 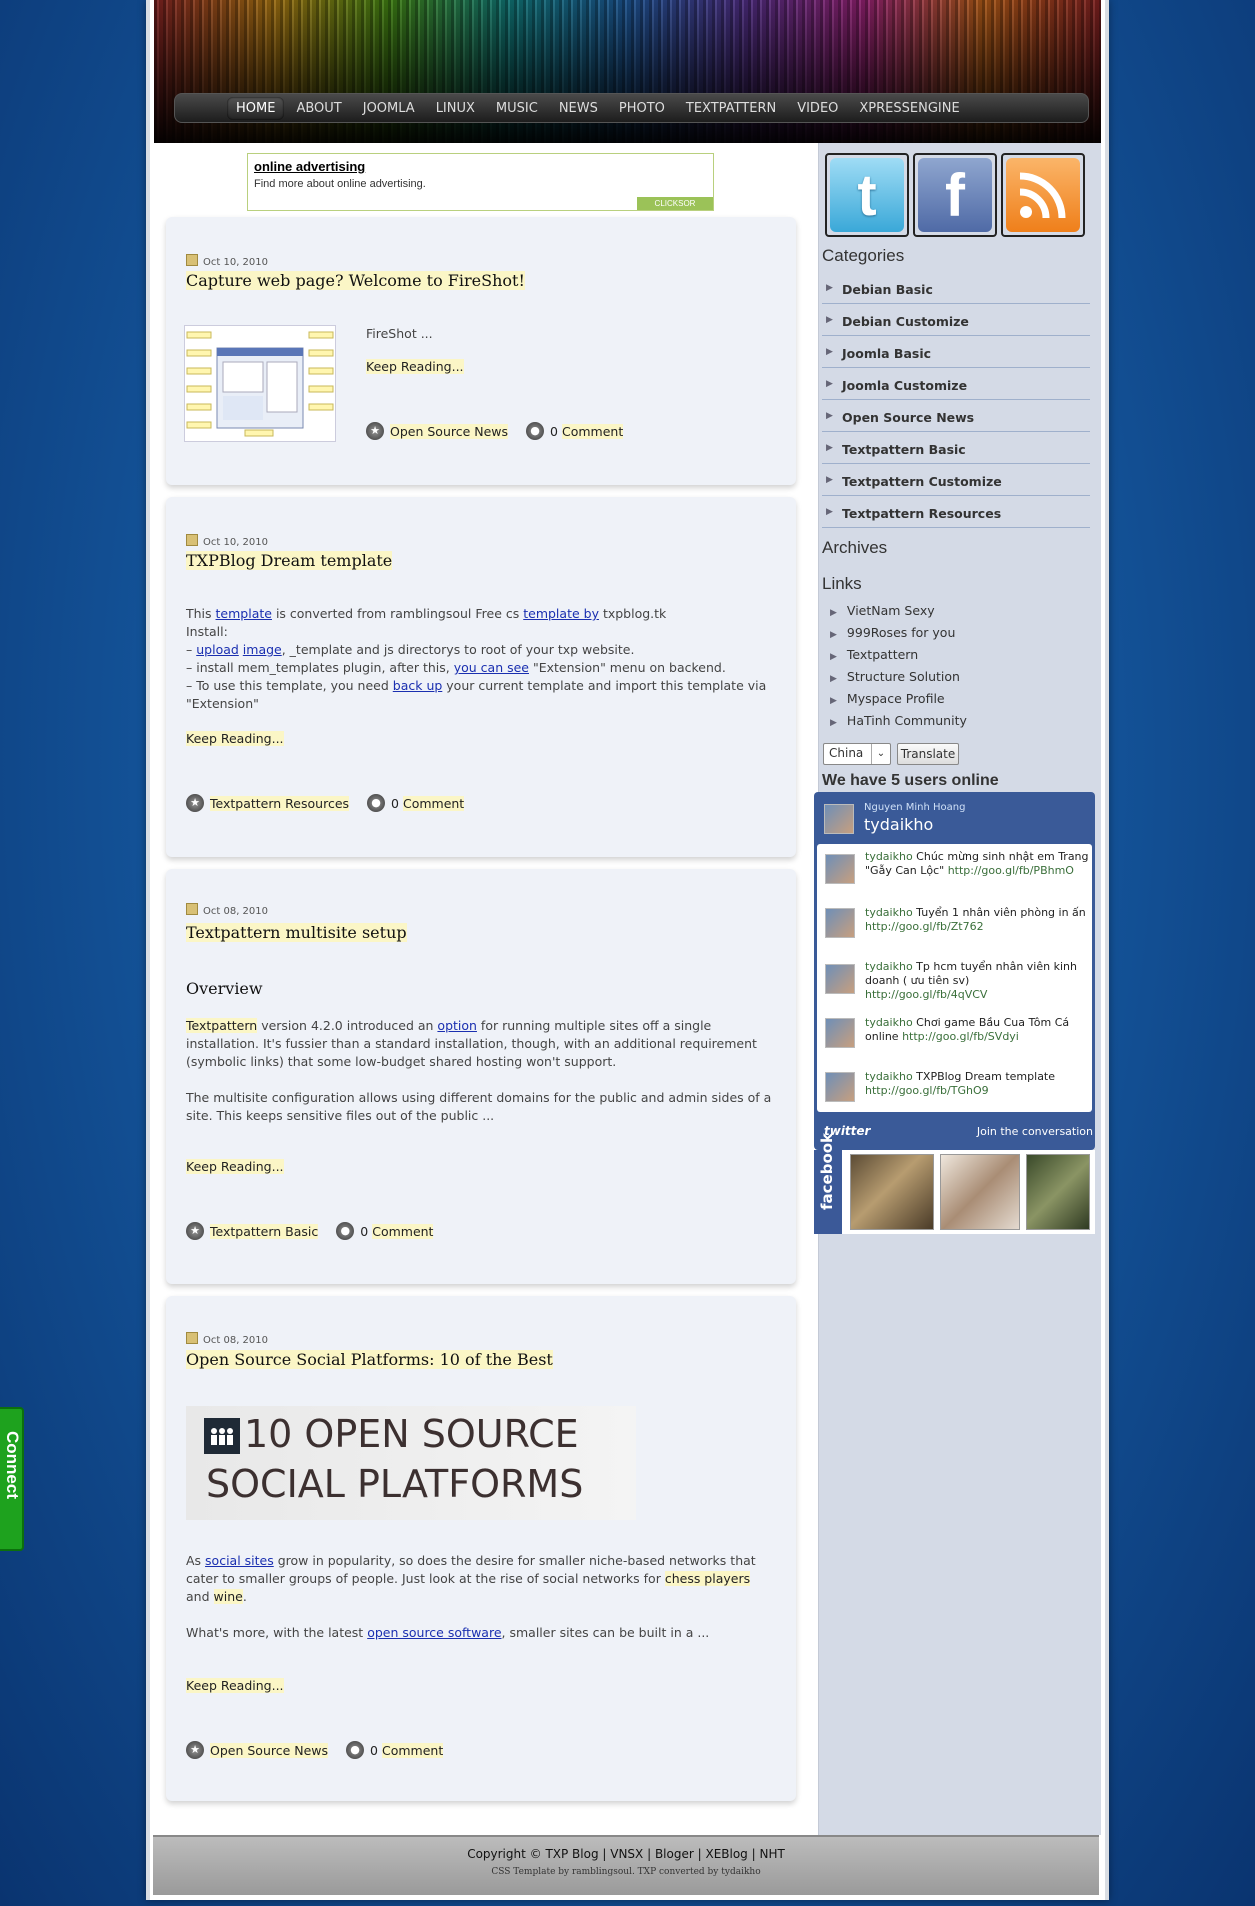 I want to click on nav-video: VIDEO, so click(x=817, y=108).